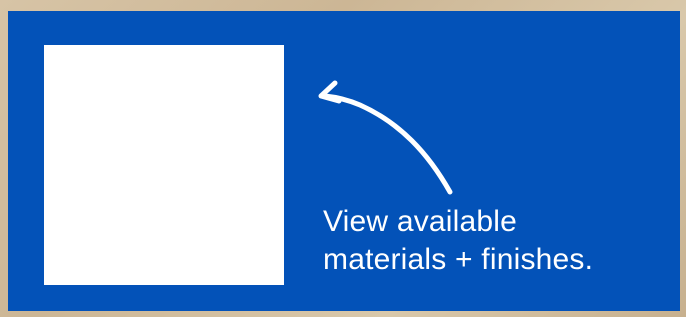 This screenshot has height=317, width=686. I want to click on materials-caption: View available materials + finishes., so click(488, 241).